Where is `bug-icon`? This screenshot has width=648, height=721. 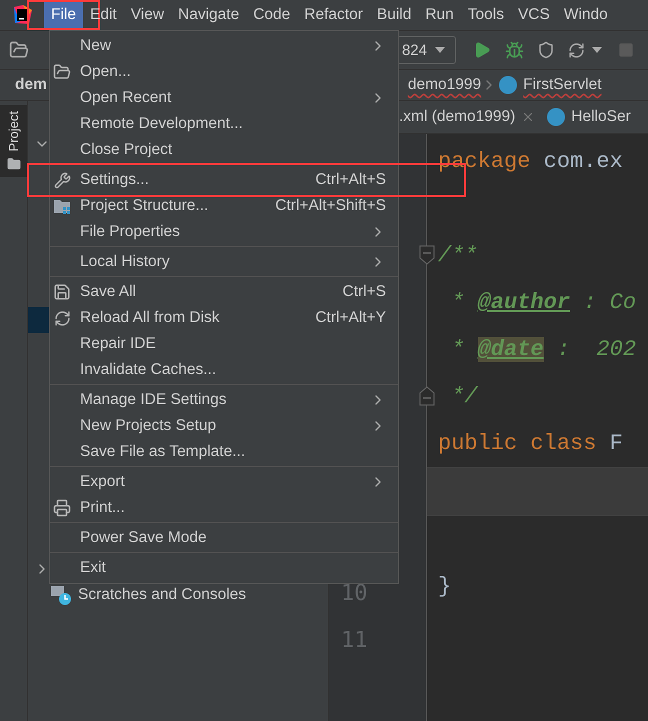
bug-icon is located at coordinates (514, 50).